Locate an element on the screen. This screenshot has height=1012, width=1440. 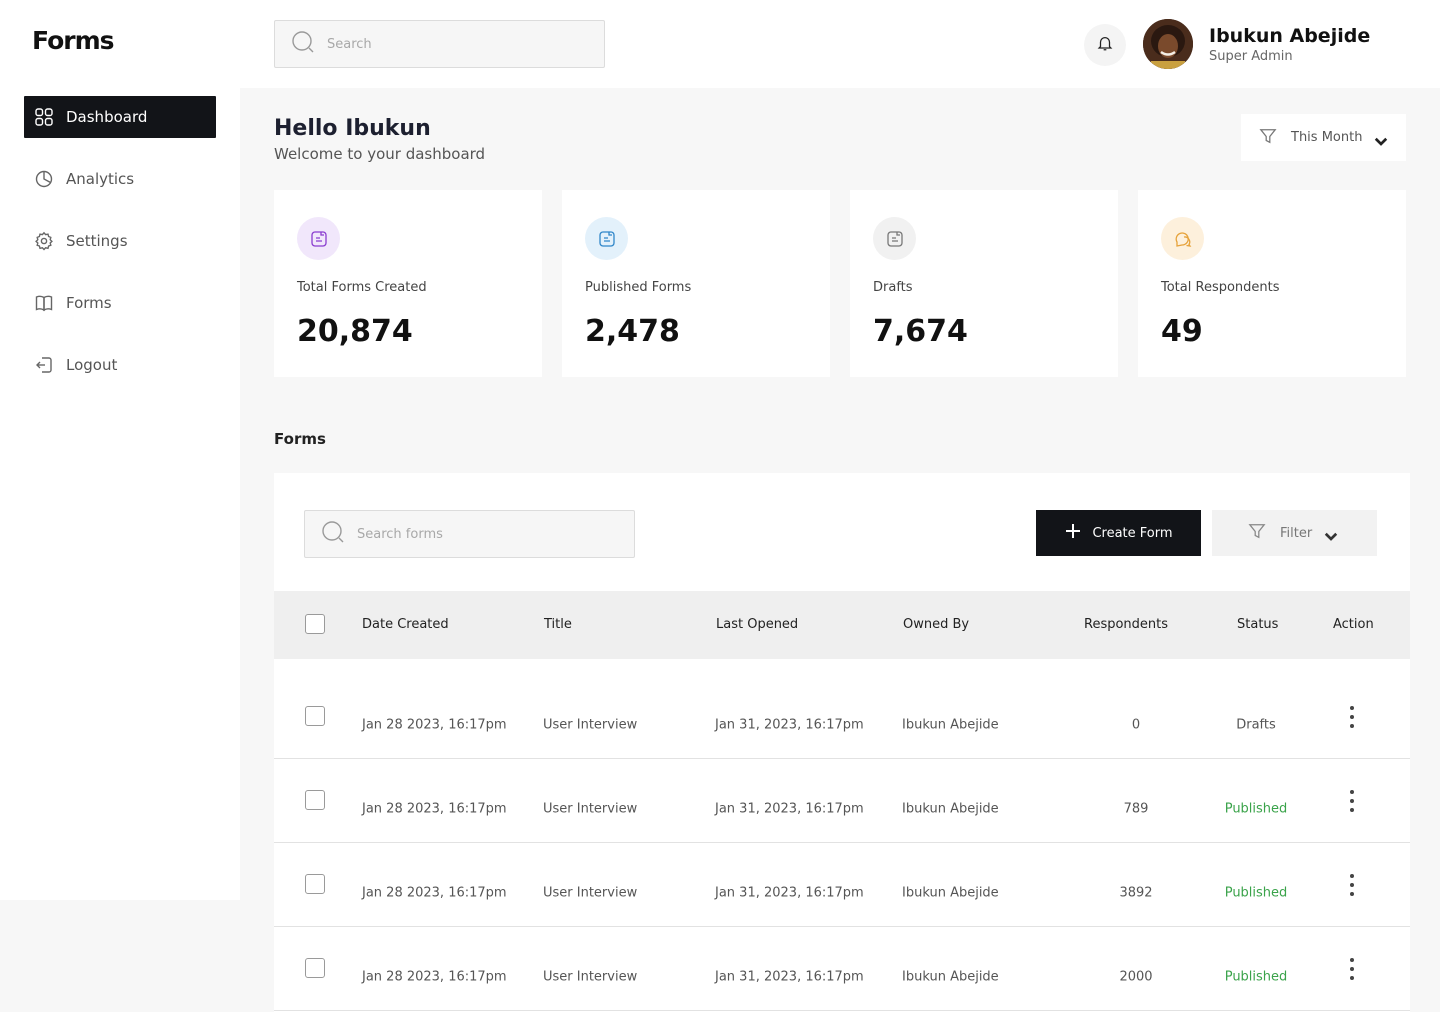
column-header: Title is located at coordinates (558, 624).